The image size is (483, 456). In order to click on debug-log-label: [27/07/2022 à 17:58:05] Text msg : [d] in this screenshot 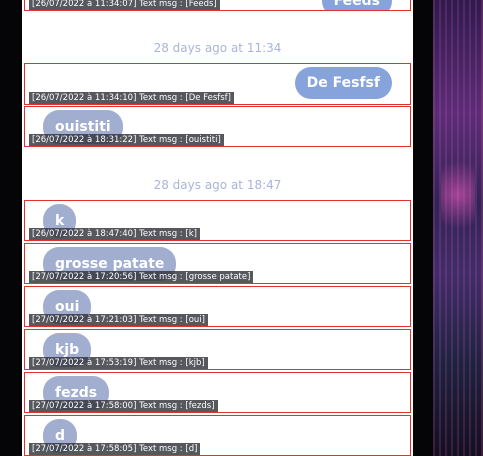, I will do `click(115, 449)`.